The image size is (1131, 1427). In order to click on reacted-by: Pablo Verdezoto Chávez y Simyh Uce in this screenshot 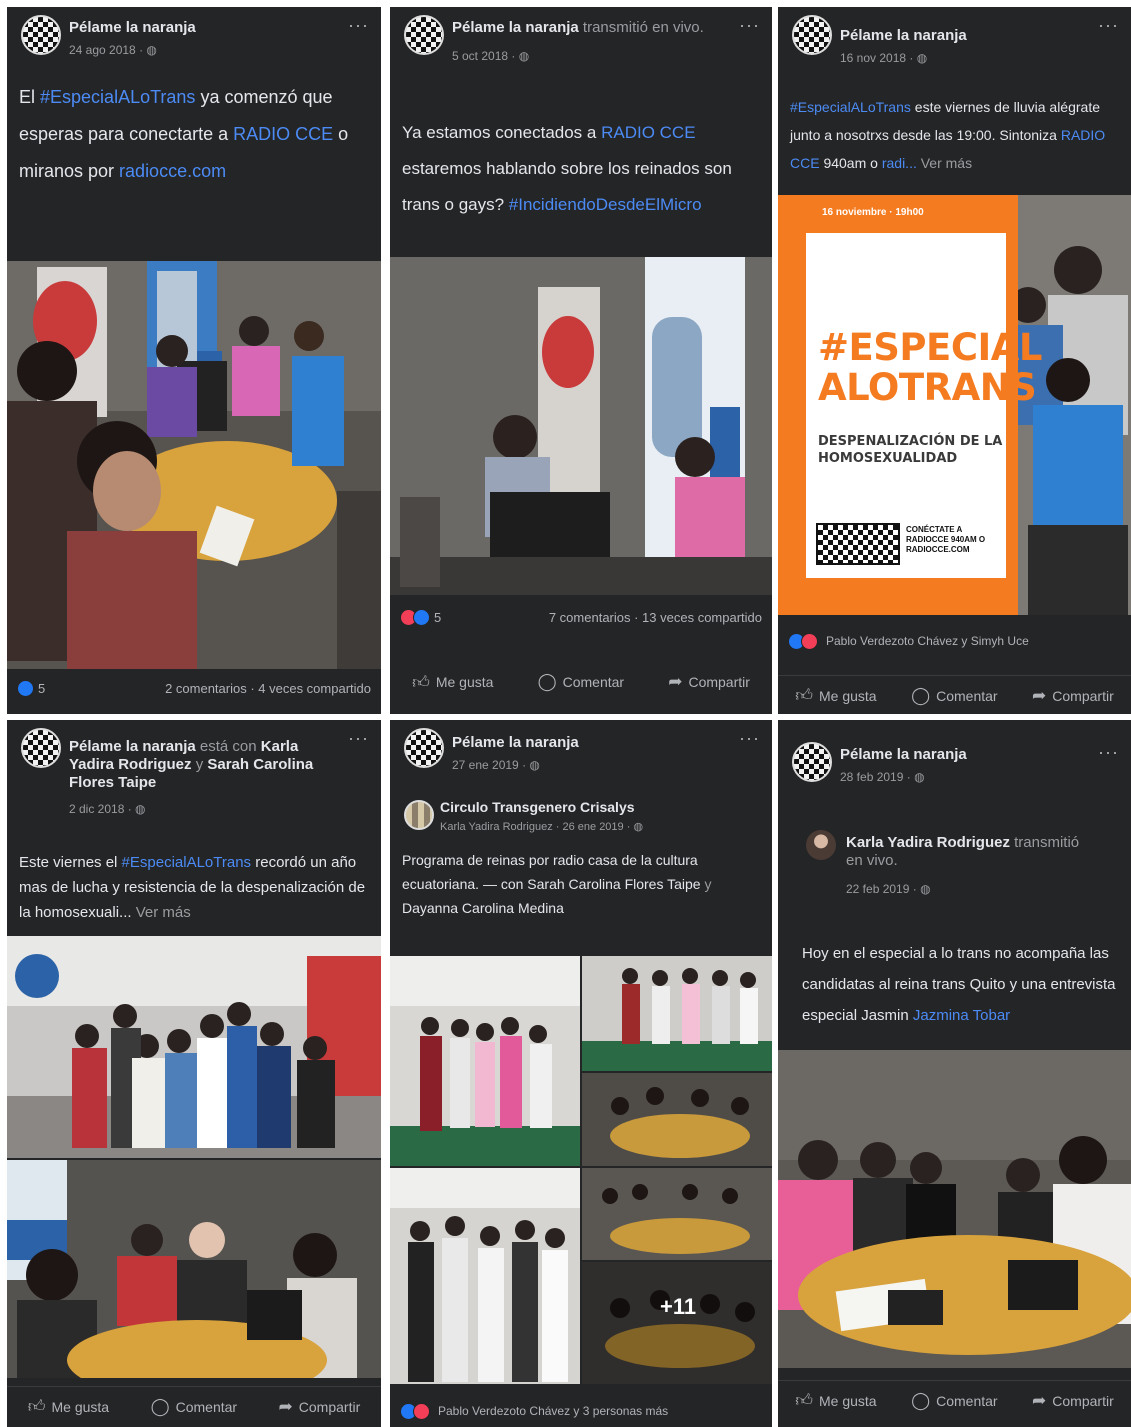, I will do `click(927, 641)`.